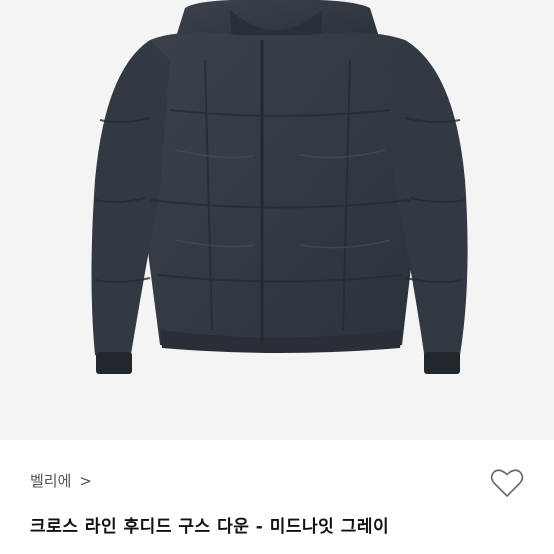  I want to click on brand-link: 벨리에 >, so click(61, 480).